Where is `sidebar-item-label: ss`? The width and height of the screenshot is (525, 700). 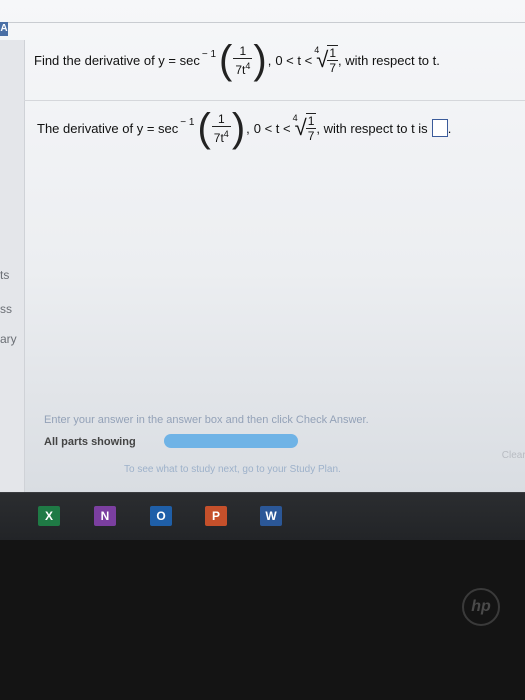 sidebar-item-label: ss is located at coordinates (6, 309).